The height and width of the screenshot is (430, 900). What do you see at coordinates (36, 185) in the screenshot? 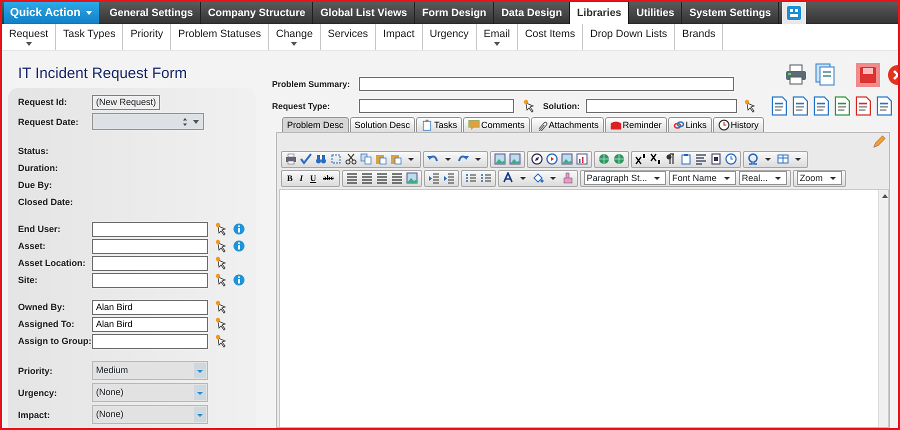
I see `field-label: Due By:` at bounding box center [36, 185].